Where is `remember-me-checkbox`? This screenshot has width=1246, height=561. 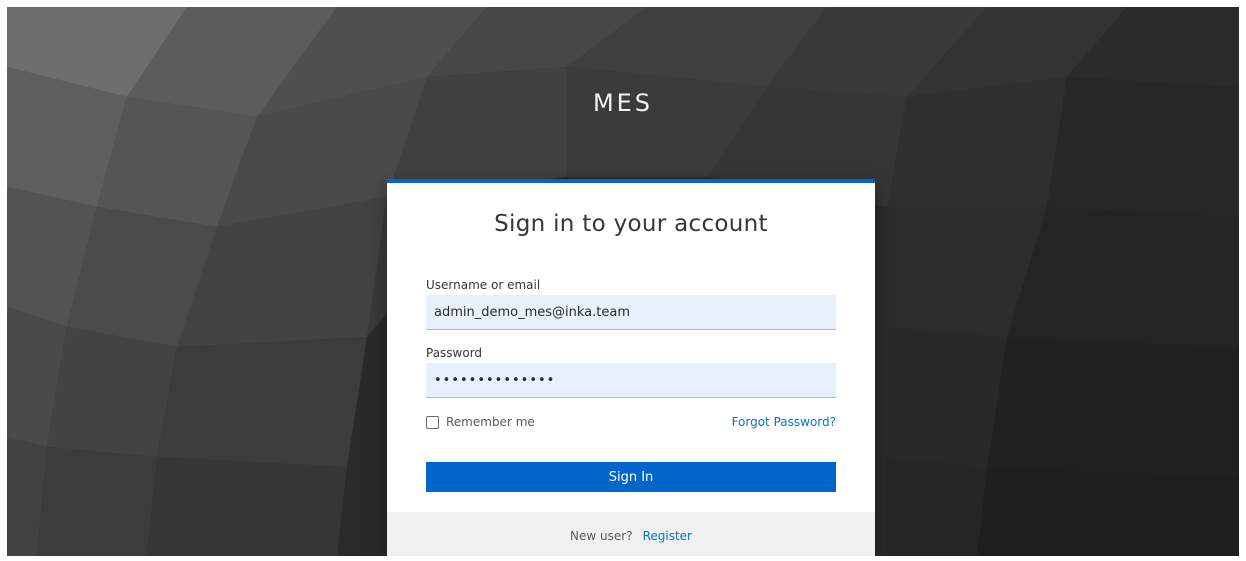 remember-me-checkbox is located at coordinates (432, 422).